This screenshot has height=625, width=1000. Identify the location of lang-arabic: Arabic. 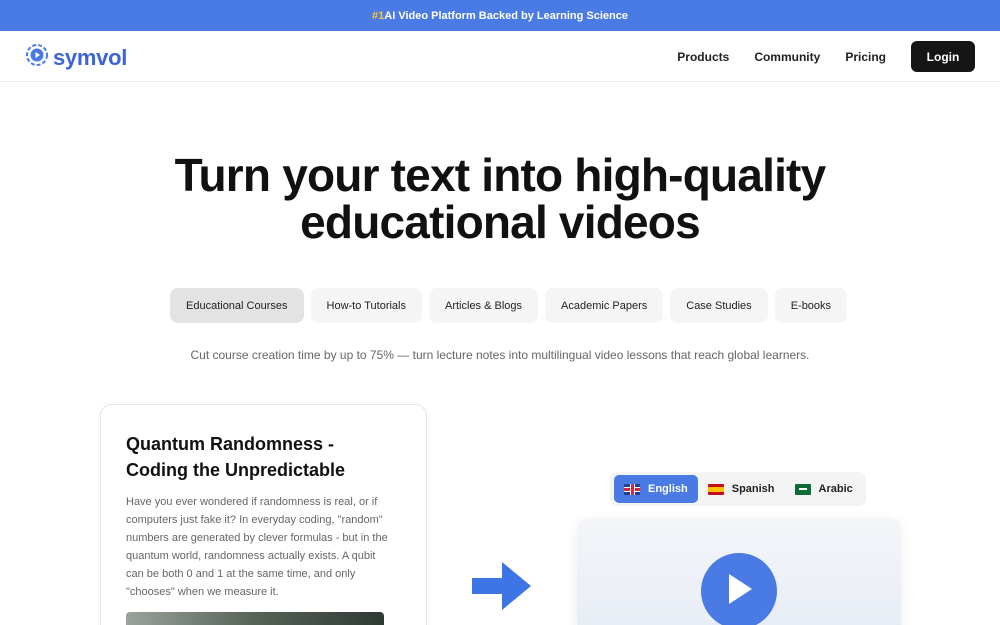
(824, 489).